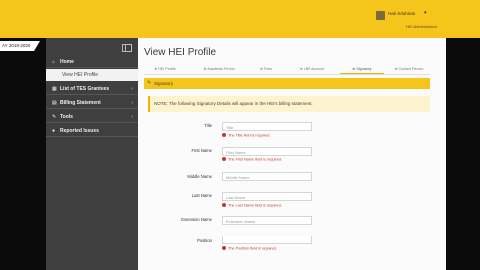 The width and height of the screenshot is (480, 270). I want to click on middle-name-label: Middle Name, so click(199, 176).